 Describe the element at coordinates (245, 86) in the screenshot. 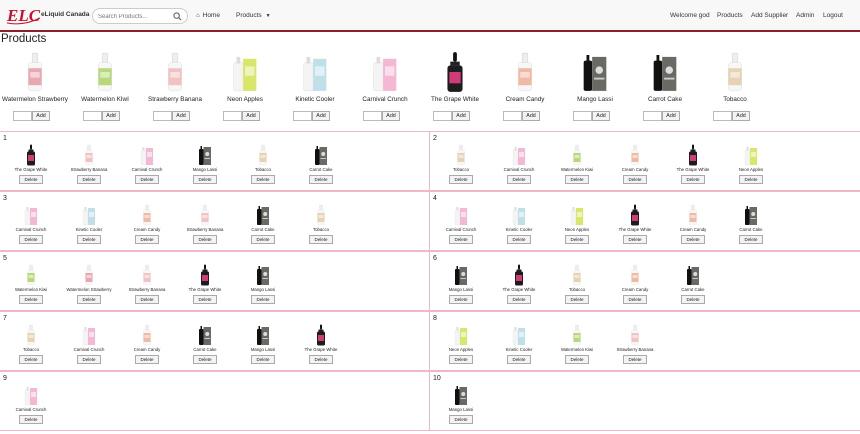

I see `catalog-item: Neon Apples Add` at that location.